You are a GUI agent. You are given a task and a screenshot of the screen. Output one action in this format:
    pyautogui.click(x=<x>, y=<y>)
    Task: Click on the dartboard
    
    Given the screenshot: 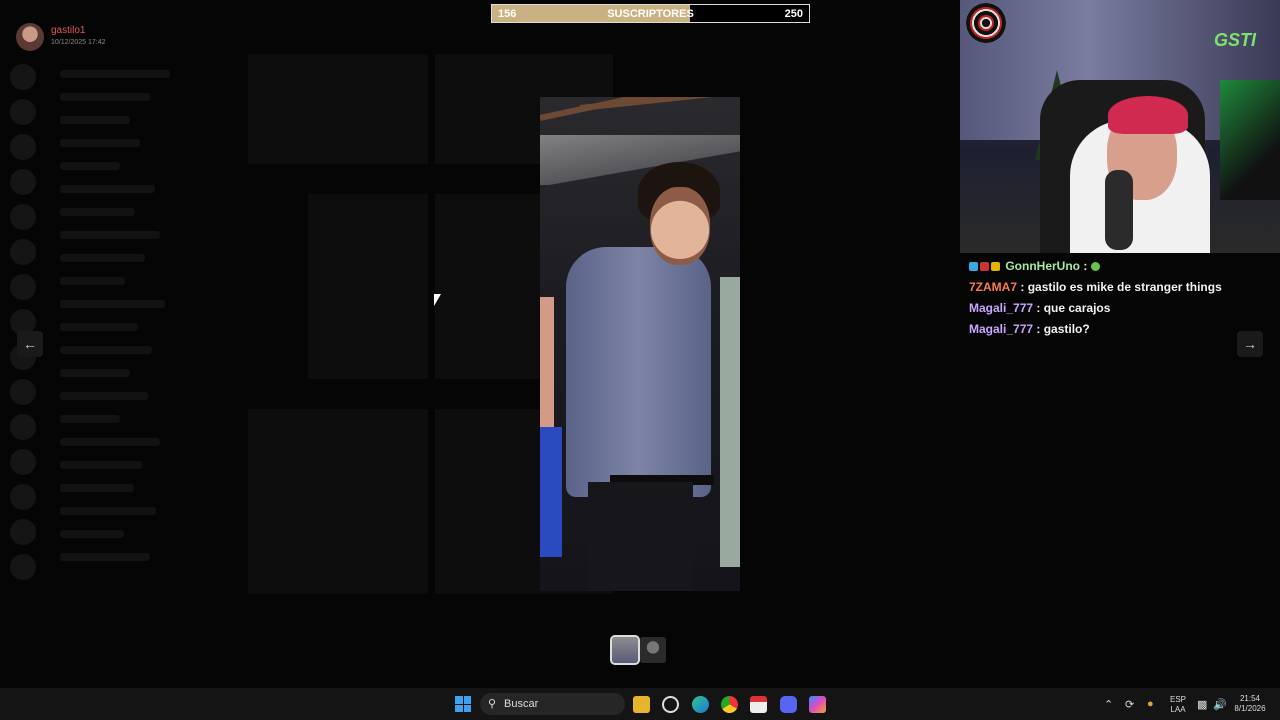 What is the action you would take?
    pyautogui.click(x=986, y=23)
    